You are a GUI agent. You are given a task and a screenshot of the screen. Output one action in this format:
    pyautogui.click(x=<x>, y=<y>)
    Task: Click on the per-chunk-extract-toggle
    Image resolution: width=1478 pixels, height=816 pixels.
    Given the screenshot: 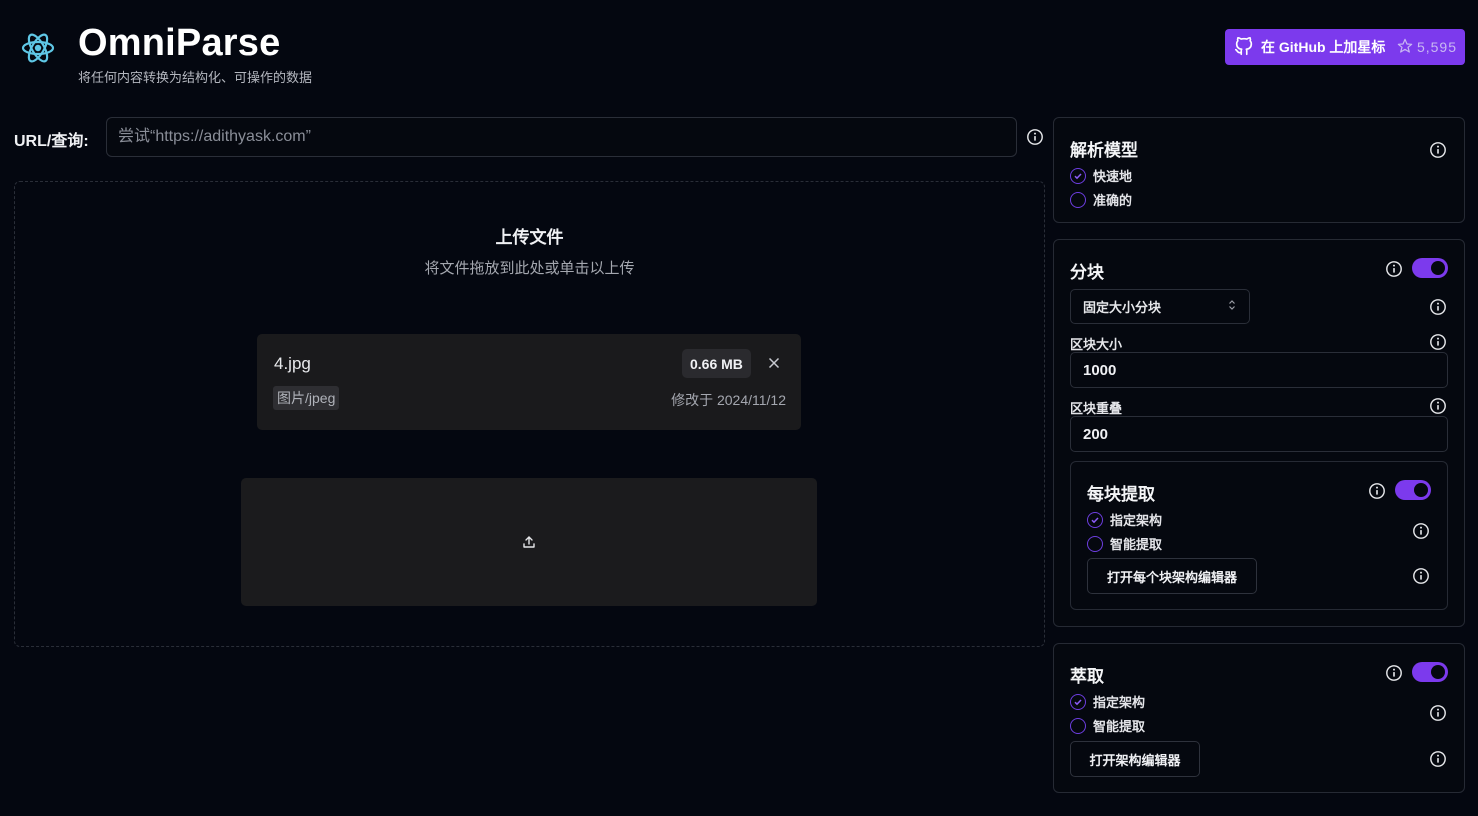 What is the action you would take?
    pyautogui.click(x=1413, y=490)
    